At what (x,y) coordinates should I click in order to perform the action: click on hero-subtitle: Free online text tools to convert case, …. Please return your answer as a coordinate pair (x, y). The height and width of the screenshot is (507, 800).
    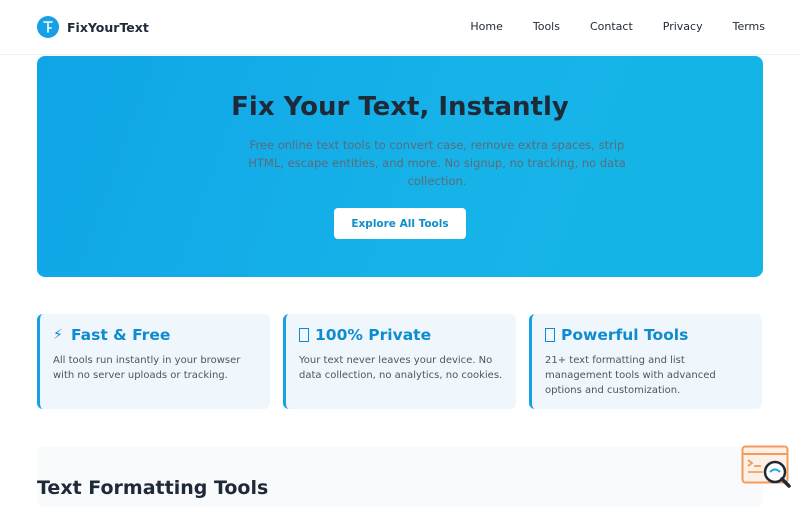
    Looking at the image, I should click on (437, 163).